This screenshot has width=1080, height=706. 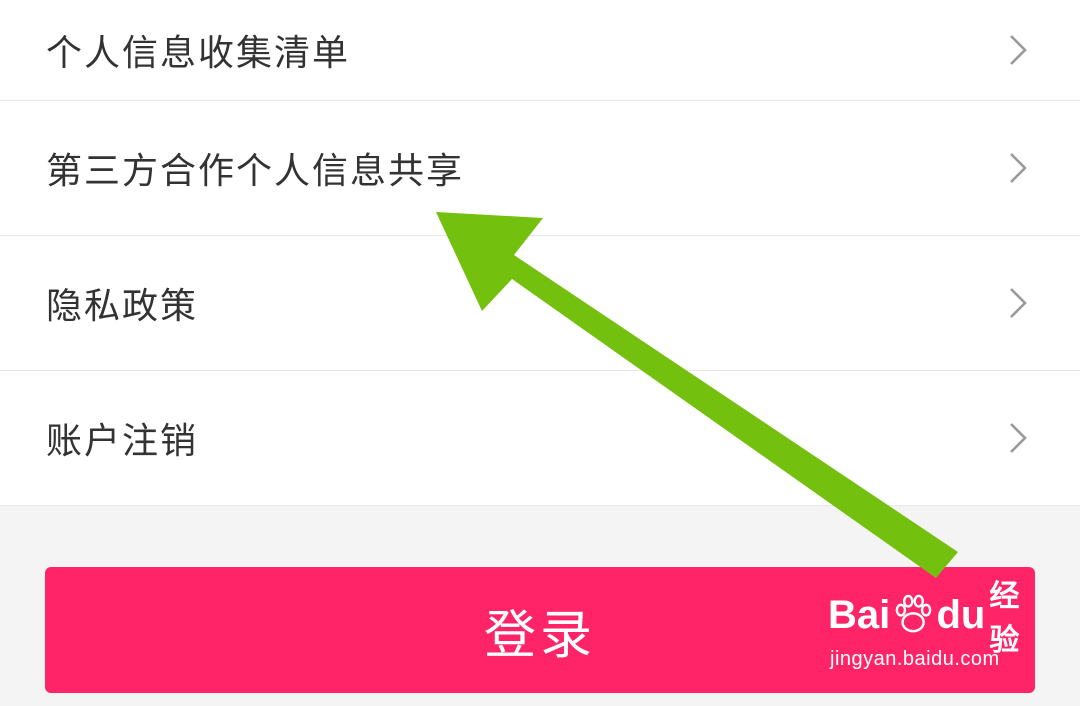 I want to click on paw-icon, so click(x=913, y=613).